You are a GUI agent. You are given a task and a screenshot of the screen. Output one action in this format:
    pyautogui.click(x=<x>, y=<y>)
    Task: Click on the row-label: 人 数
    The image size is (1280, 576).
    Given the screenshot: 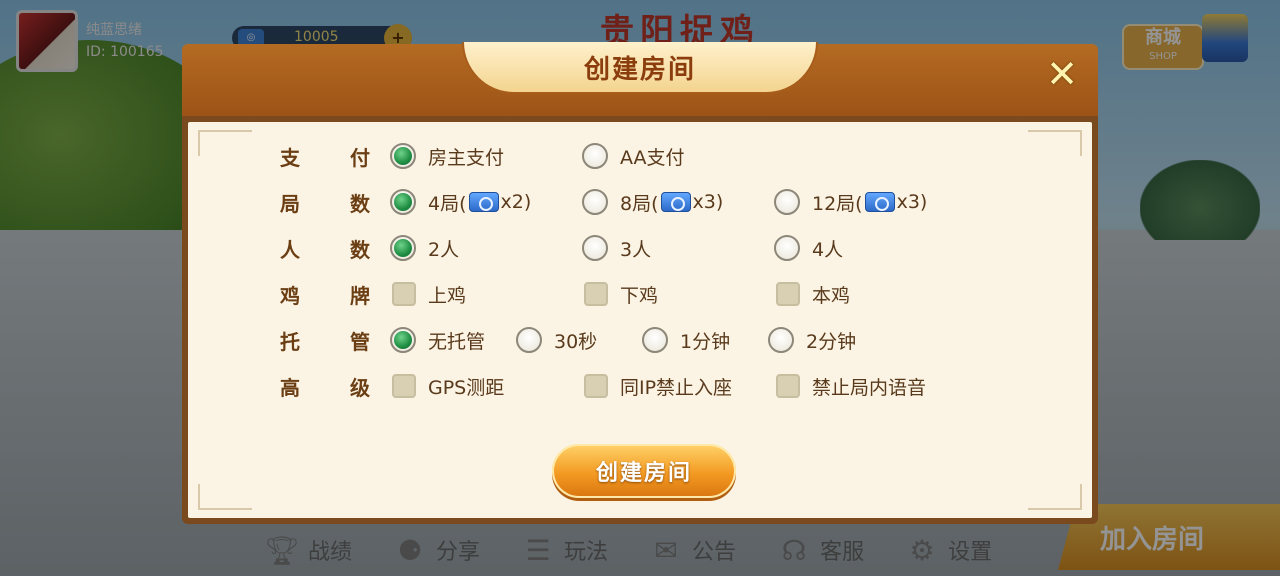 What is the action you would take?
    pyautogui.click(x=325, y=248)
    